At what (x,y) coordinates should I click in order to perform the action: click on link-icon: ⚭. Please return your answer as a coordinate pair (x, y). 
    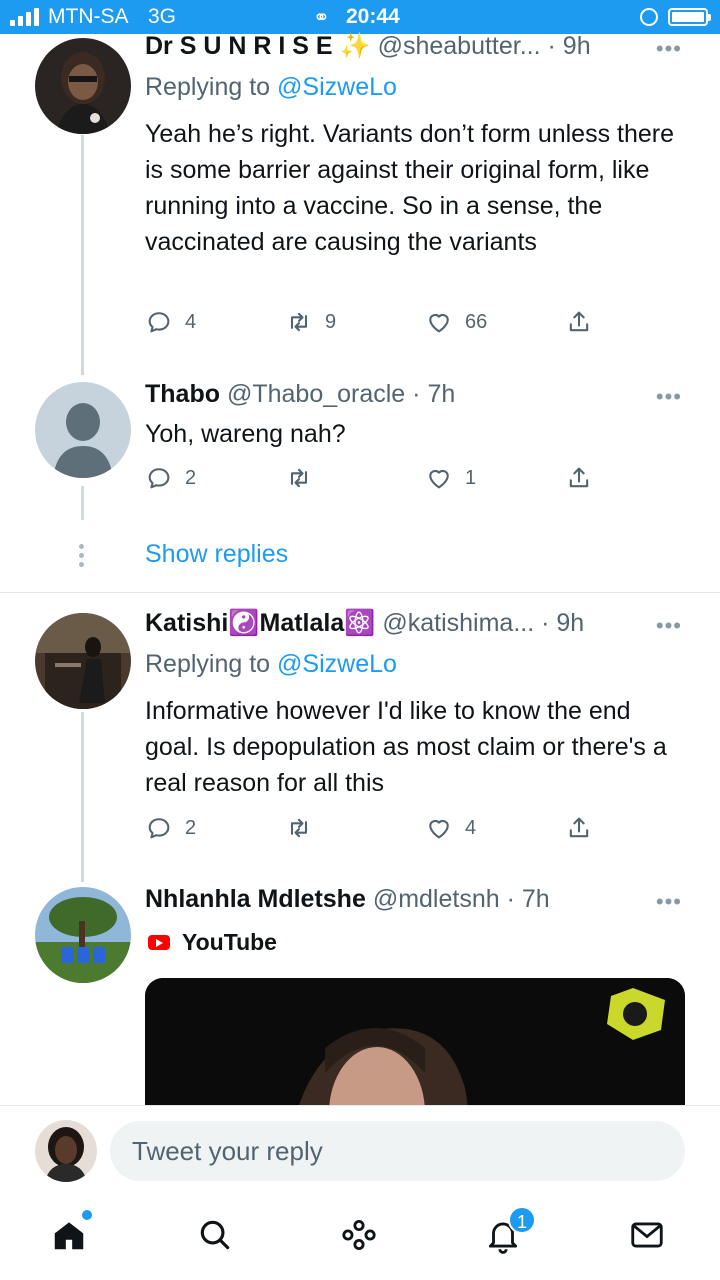
    Looking at the image, I should click on (321, 18).